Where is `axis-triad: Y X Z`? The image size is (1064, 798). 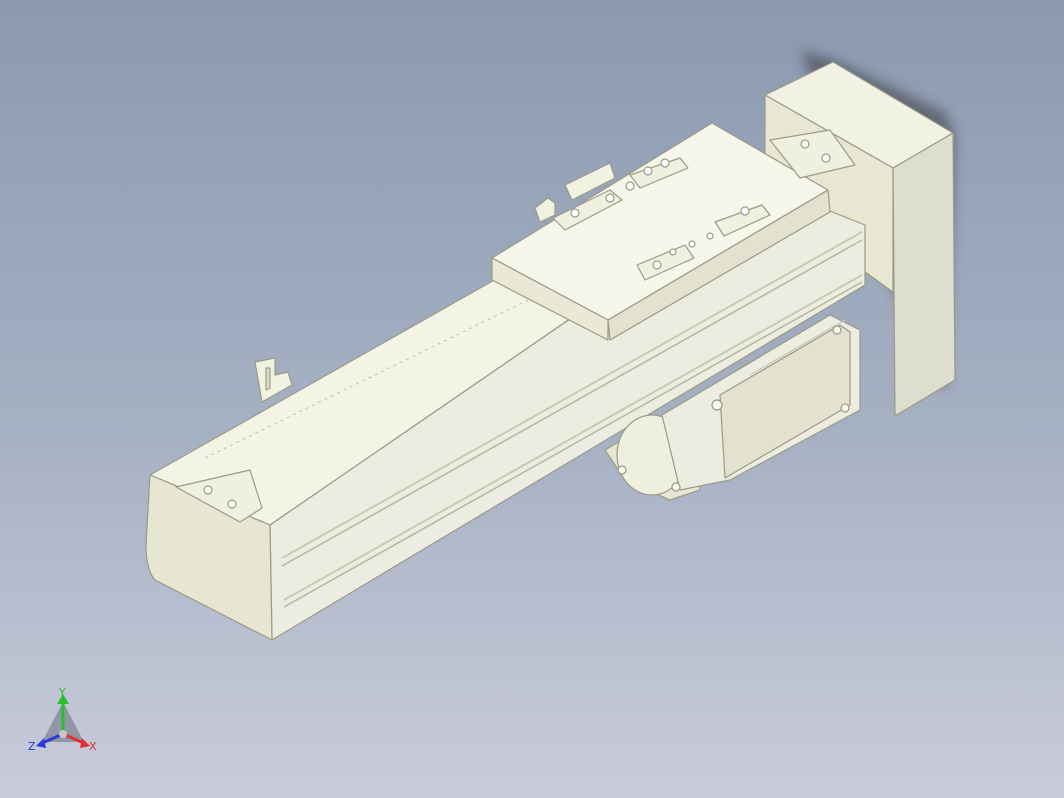
axis-triad: Y X Z is located at coordinates (62, 719).